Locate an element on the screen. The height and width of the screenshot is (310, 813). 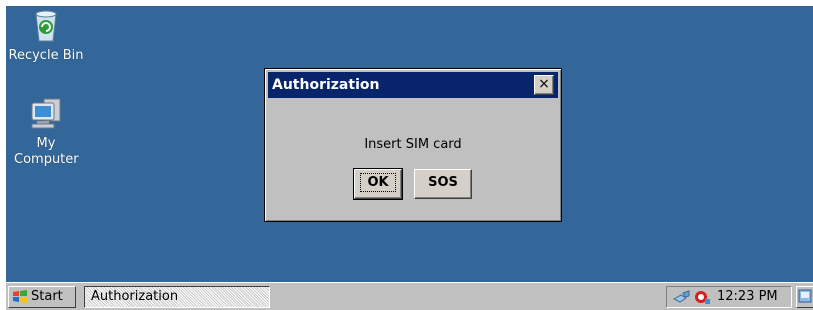
desktop-icon-label: Recycle Bin is located at coordinates (46, 55).